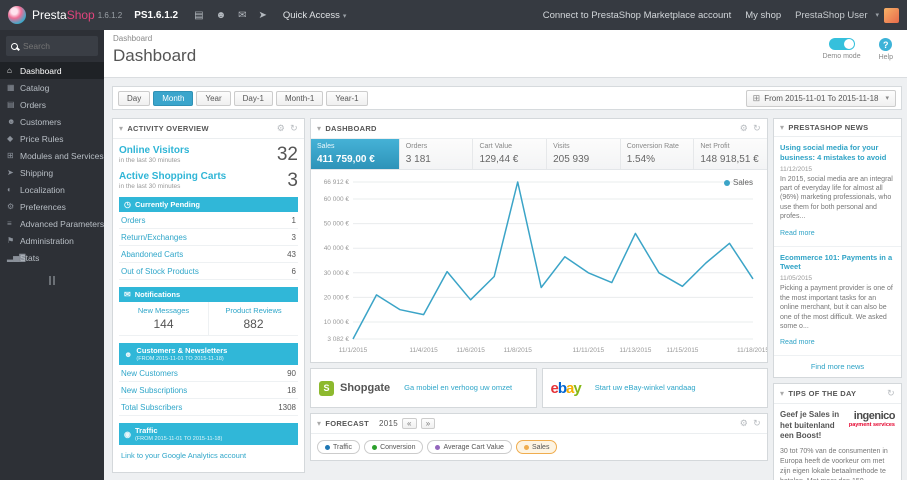  Describe the element at coordinates (346, 159) in the screenshot. I see `kpi-value: 411 759,00 €` at that location.